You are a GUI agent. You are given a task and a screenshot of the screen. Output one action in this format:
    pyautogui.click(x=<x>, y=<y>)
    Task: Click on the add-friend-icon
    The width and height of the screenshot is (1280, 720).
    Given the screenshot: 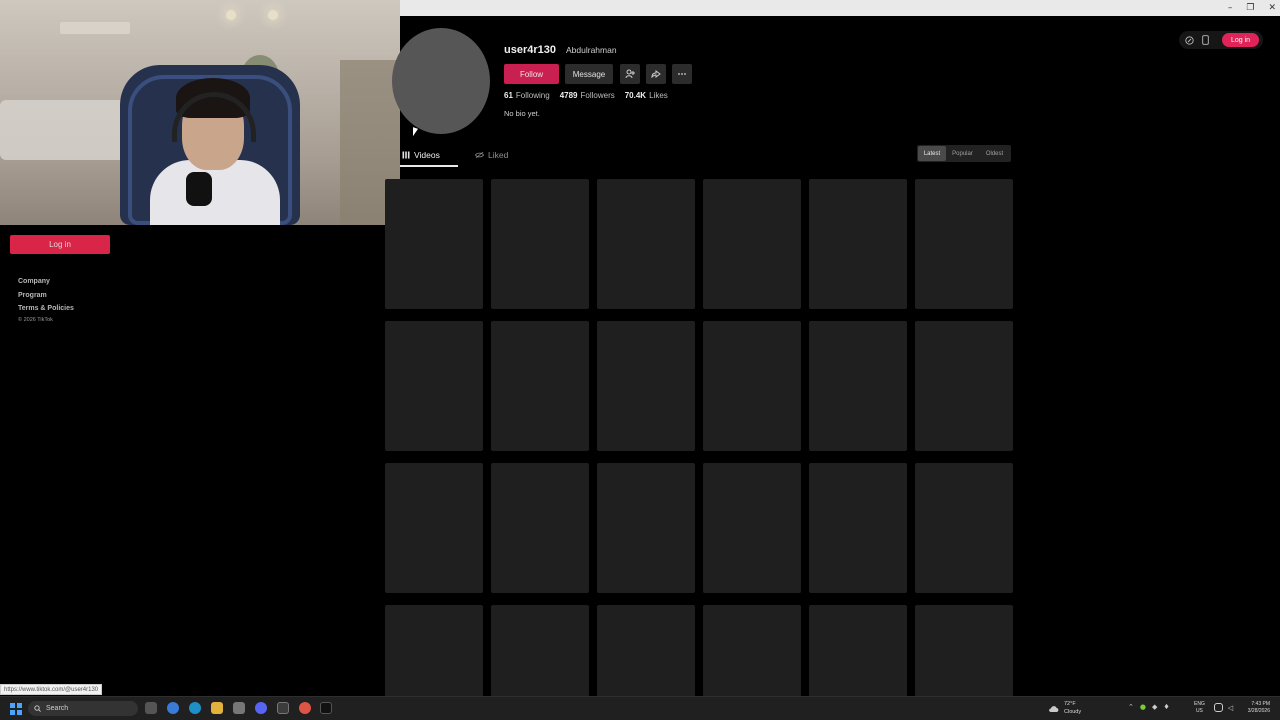 What is the action you would take?
    pyautogui.click(x=630, y=74)
    